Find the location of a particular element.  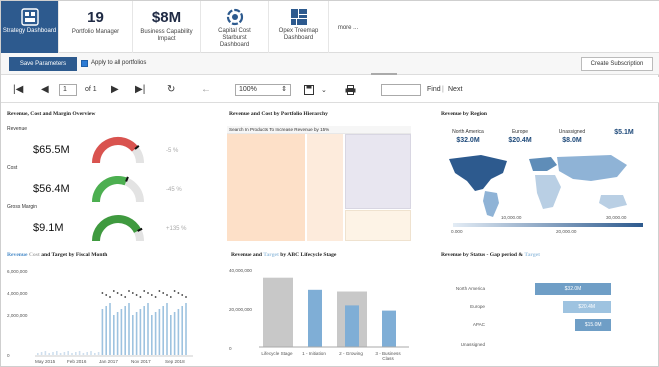

zoom-value: 100% is located at coordinates (248, 89).